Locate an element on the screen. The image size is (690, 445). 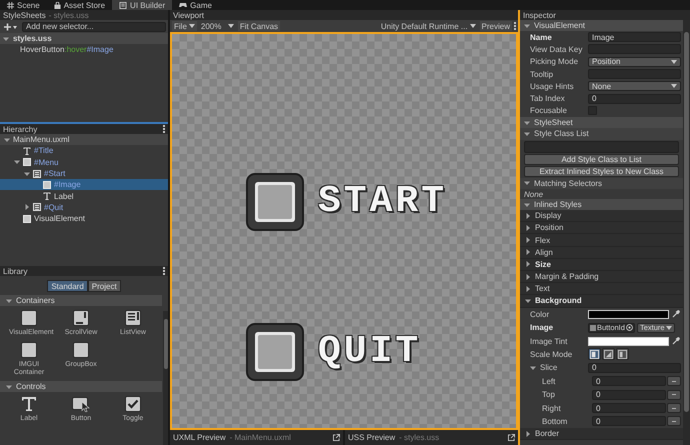
foldout-title: Border is located at coordinates (547, 433).